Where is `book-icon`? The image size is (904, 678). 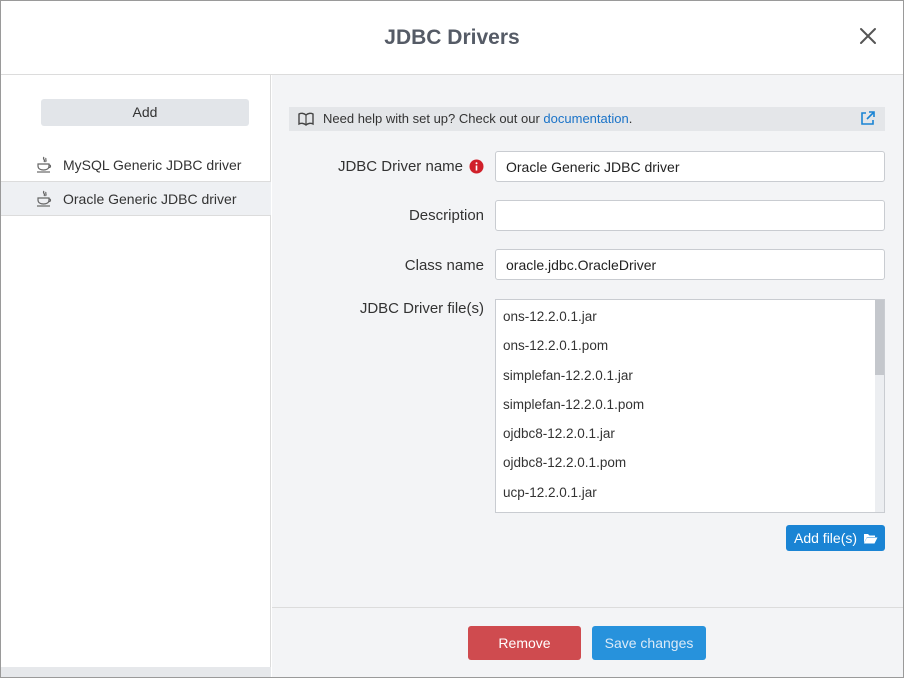 book-icon is located at coordinates (306, 119).